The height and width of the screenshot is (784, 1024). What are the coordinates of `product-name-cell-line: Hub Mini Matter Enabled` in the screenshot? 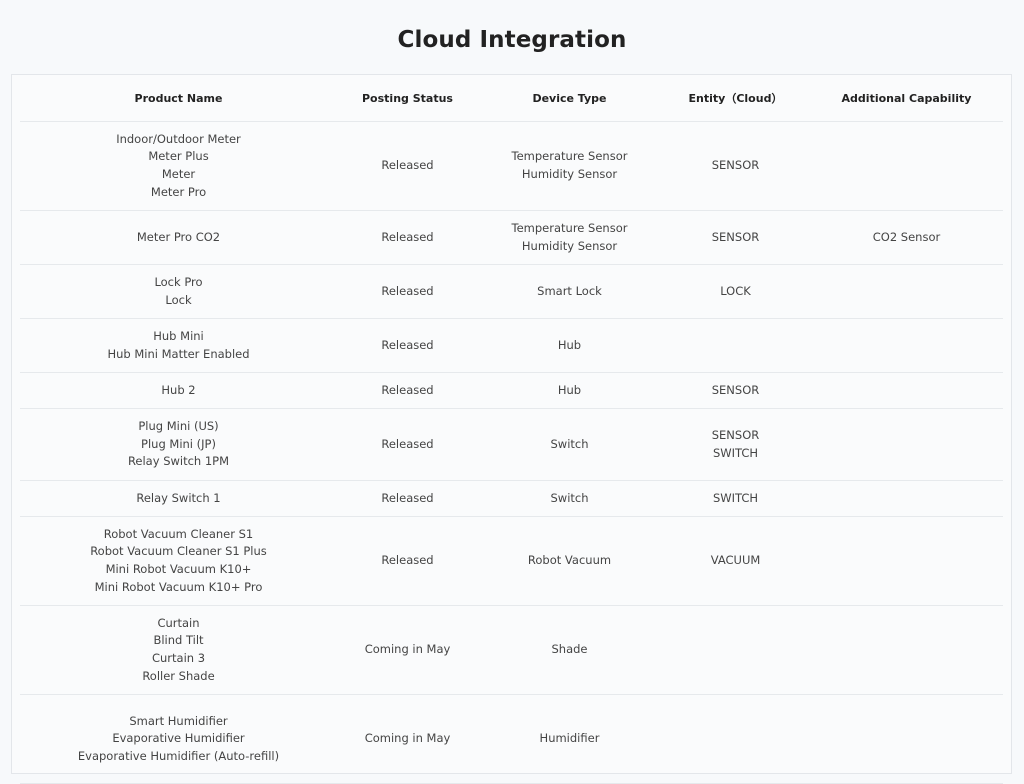 It's located at (178, 353).